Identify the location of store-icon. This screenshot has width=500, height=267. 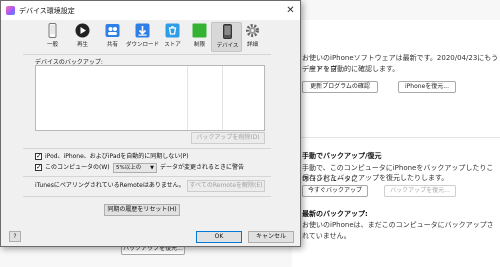
(172, 30).